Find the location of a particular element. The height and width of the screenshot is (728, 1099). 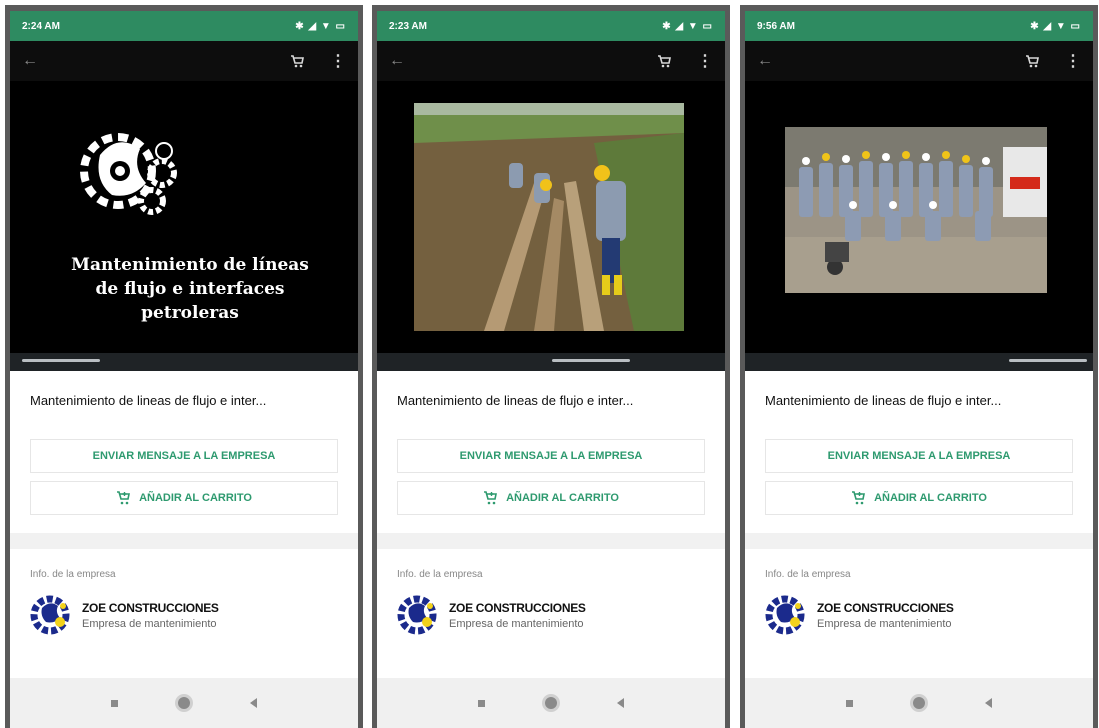

status-bar: 2:23 AM ✱ ◢ ▼ ▭ is located at coordinates (551, 26).